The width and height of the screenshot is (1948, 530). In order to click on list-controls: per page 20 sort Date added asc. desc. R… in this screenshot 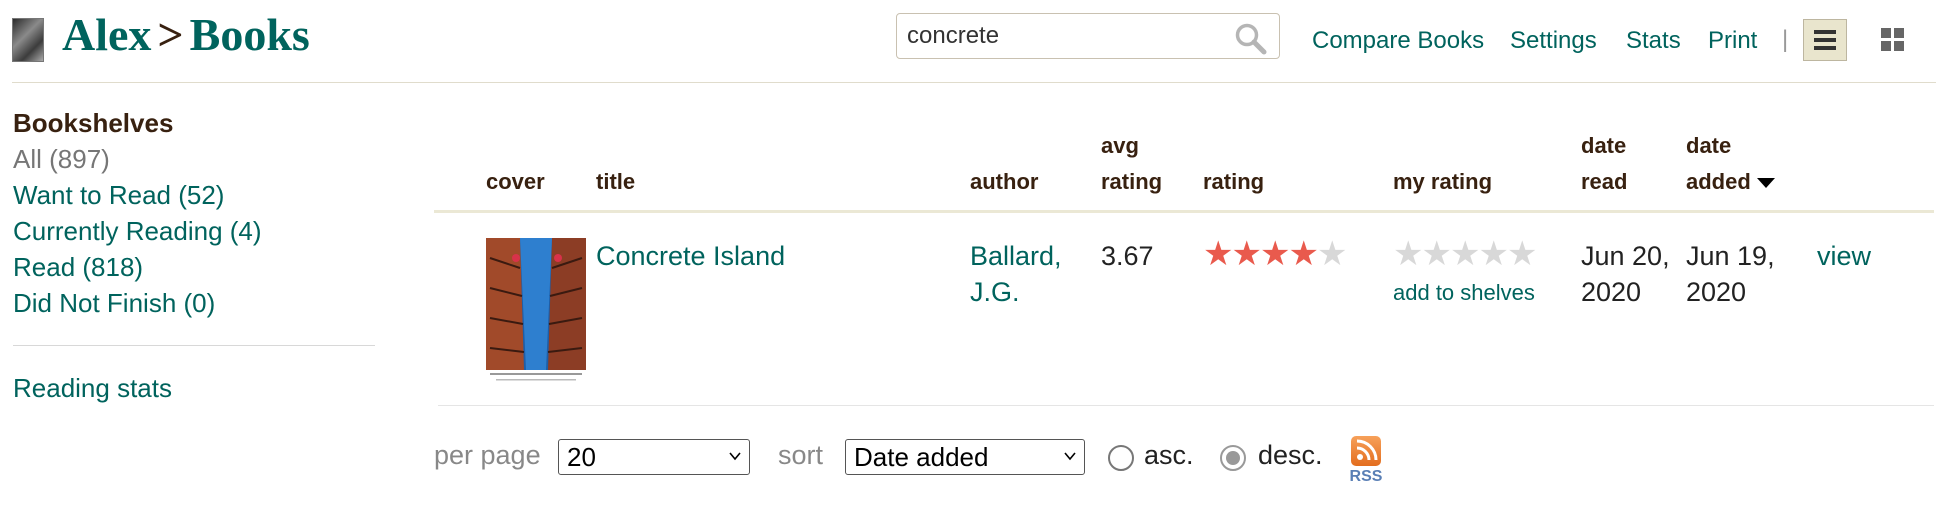, I will do `click(934, 460)`.